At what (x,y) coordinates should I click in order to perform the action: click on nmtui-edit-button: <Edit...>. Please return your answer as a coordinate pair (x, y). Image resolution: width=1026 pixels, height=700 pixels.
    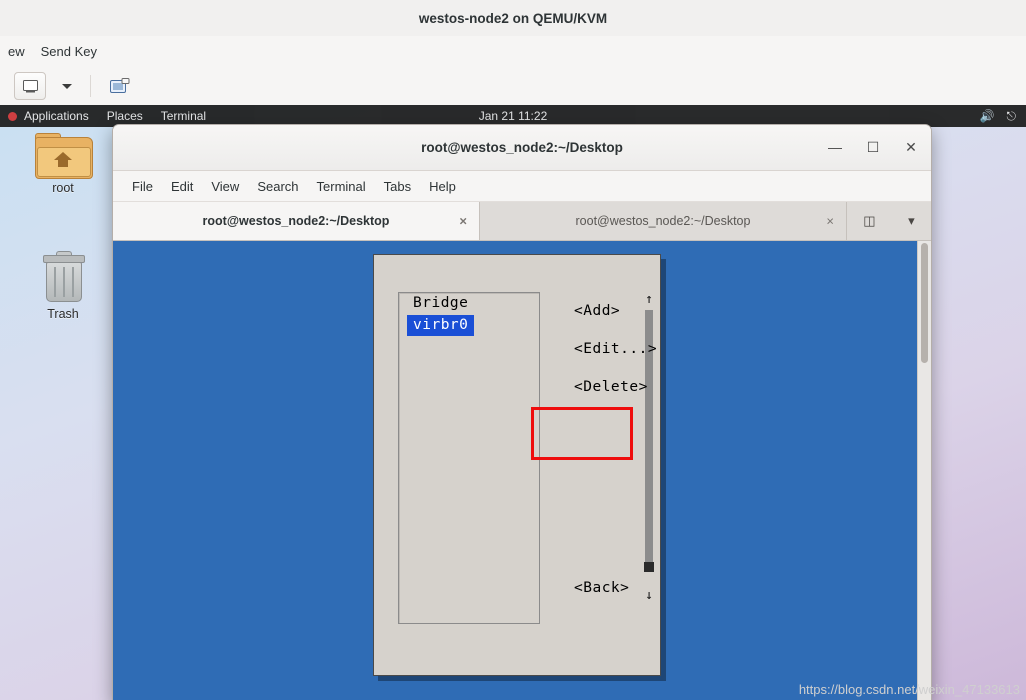
    Looking at the image, I should click on (634, 349).